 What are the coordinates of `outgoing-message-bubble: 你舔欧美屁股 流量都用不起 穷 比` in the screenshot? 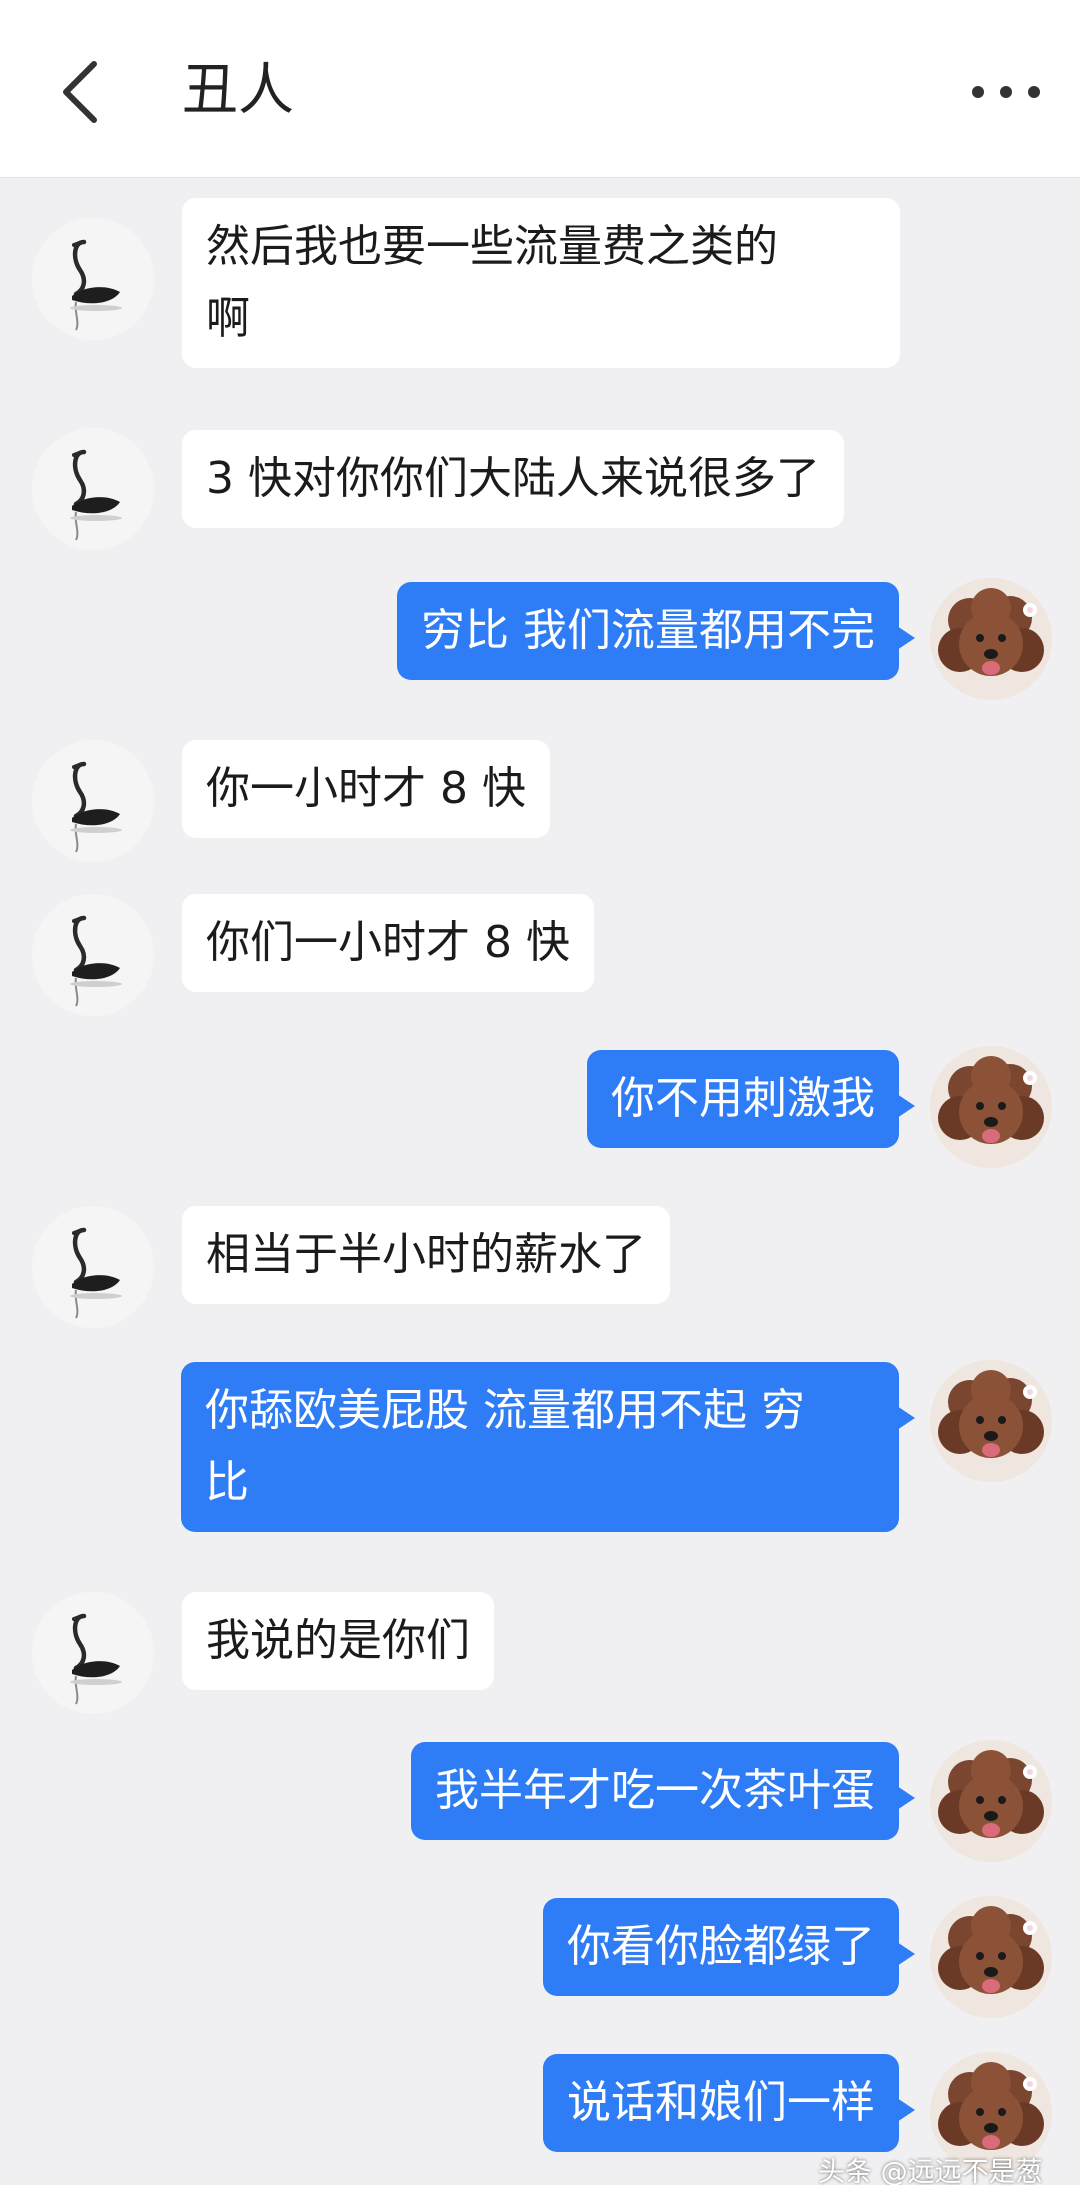 It's located at (548, 1447).